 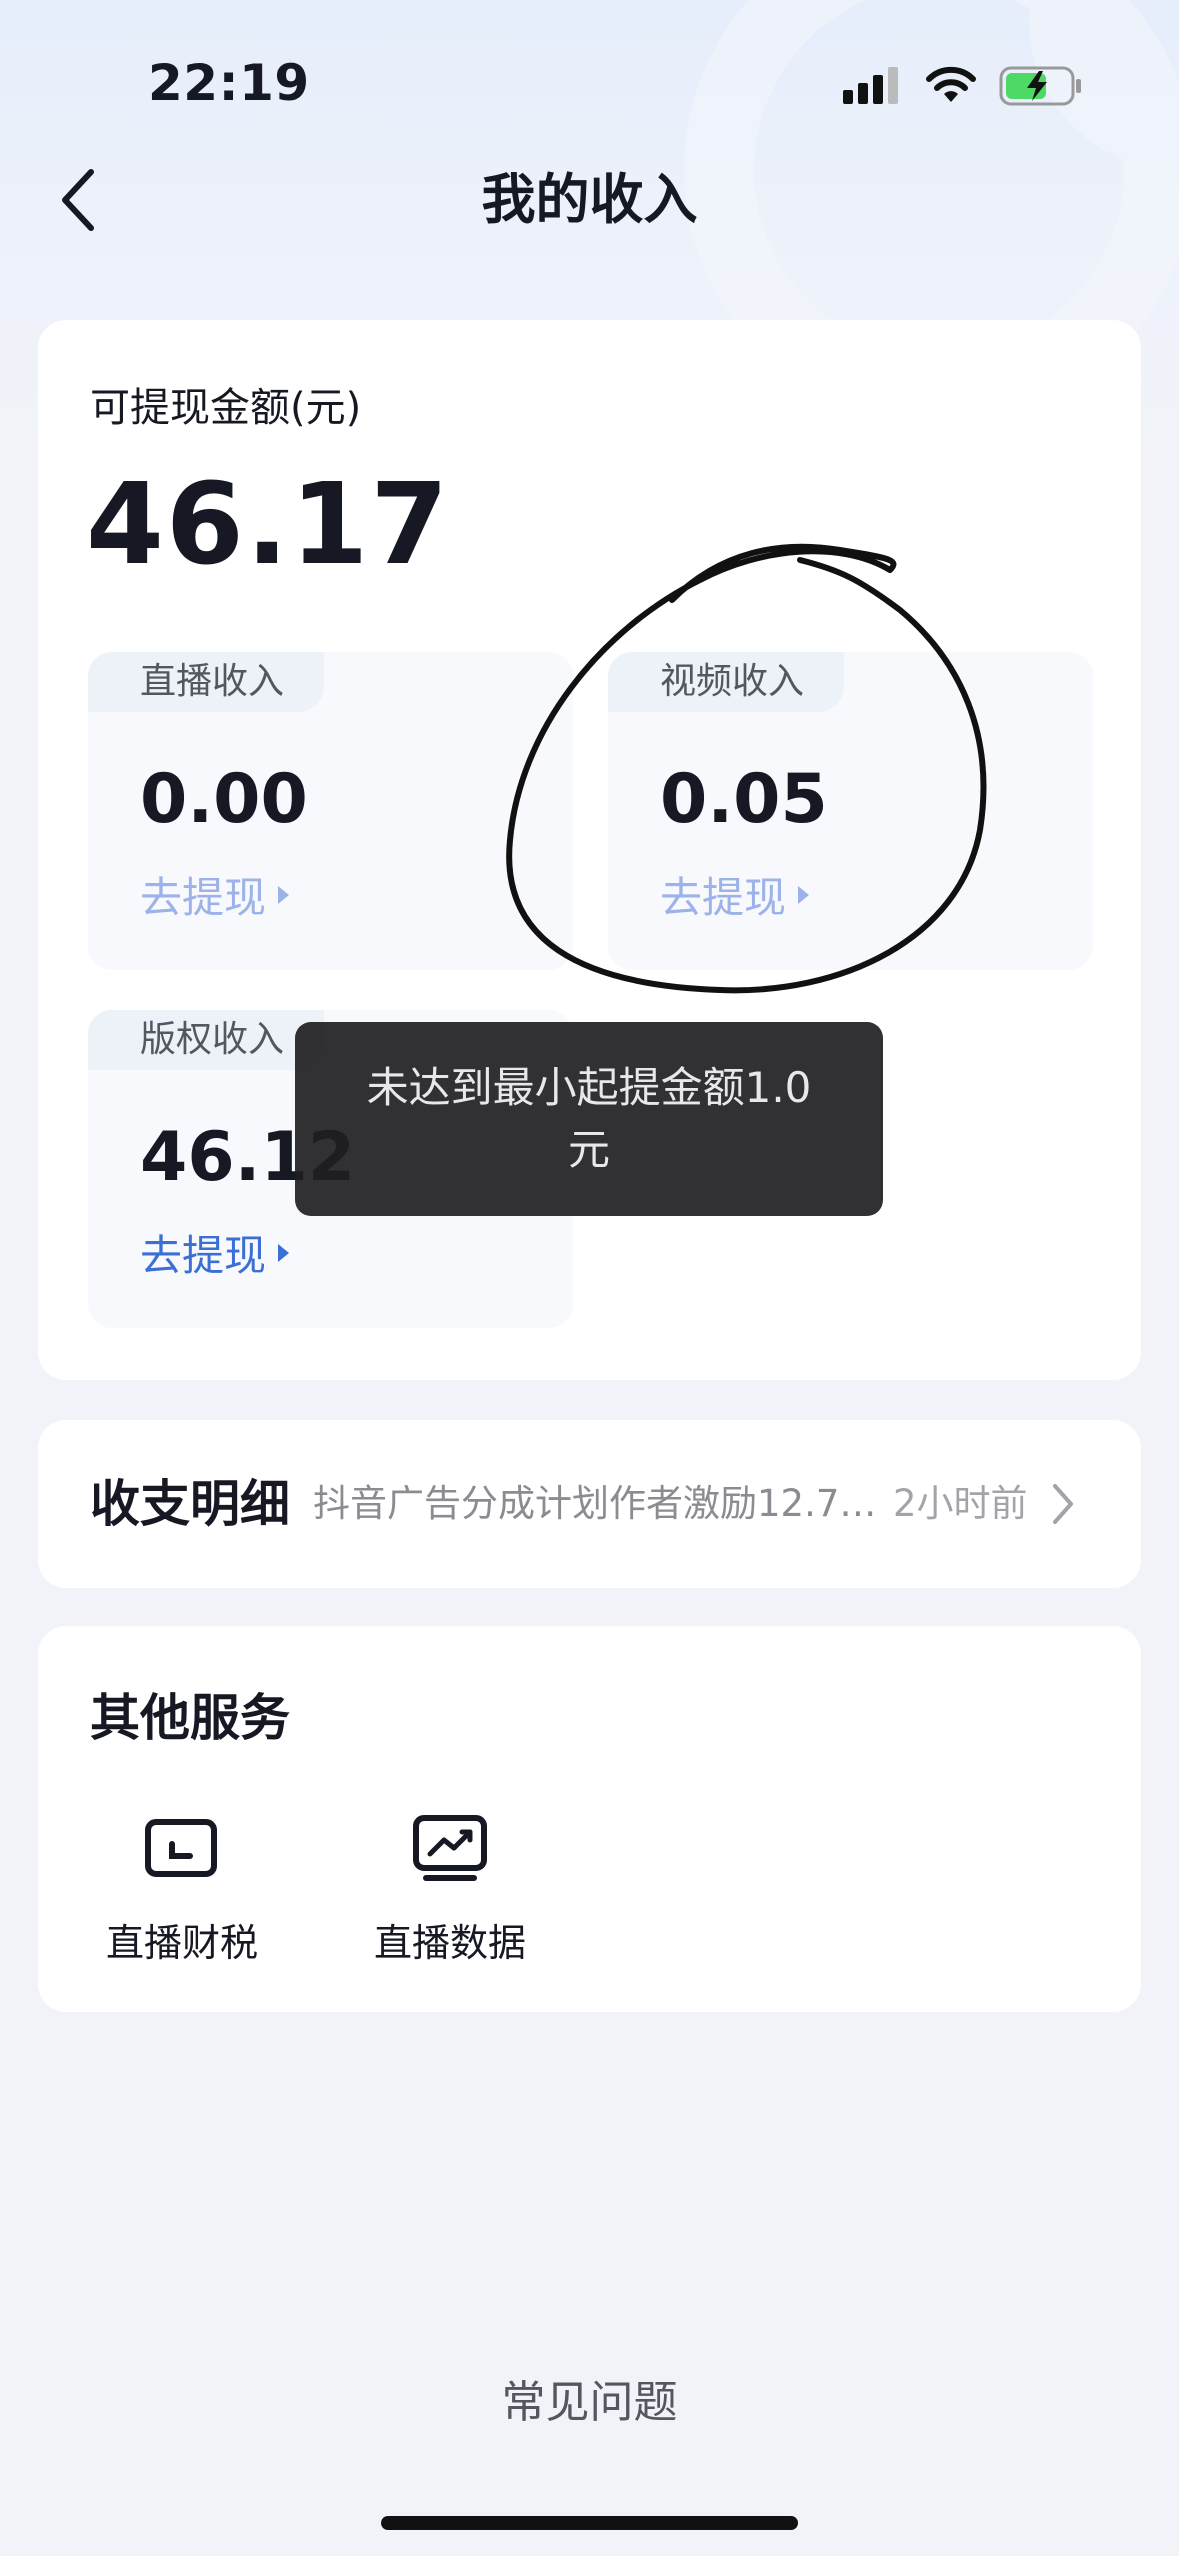 I want to click on status-time: 22:19, so click(x=229, y=83).